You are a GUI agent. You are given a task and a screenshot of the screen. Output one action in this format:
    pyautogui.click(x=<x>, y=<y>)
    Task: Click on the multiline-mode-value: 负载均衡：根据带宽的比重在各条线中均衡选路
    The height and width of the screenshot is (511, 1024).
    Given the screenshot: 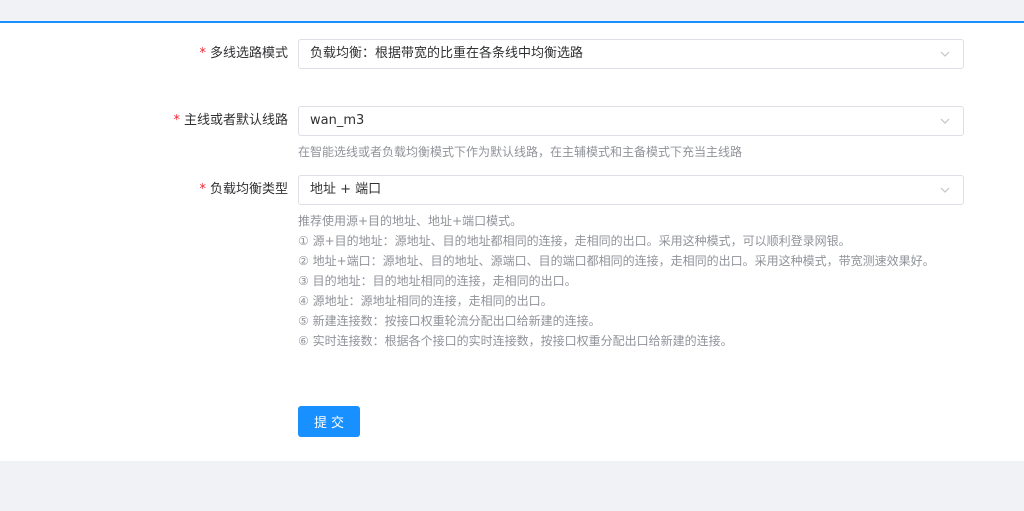 What is the action you would take?
    pyautogui.click(x=447, y=53)
    